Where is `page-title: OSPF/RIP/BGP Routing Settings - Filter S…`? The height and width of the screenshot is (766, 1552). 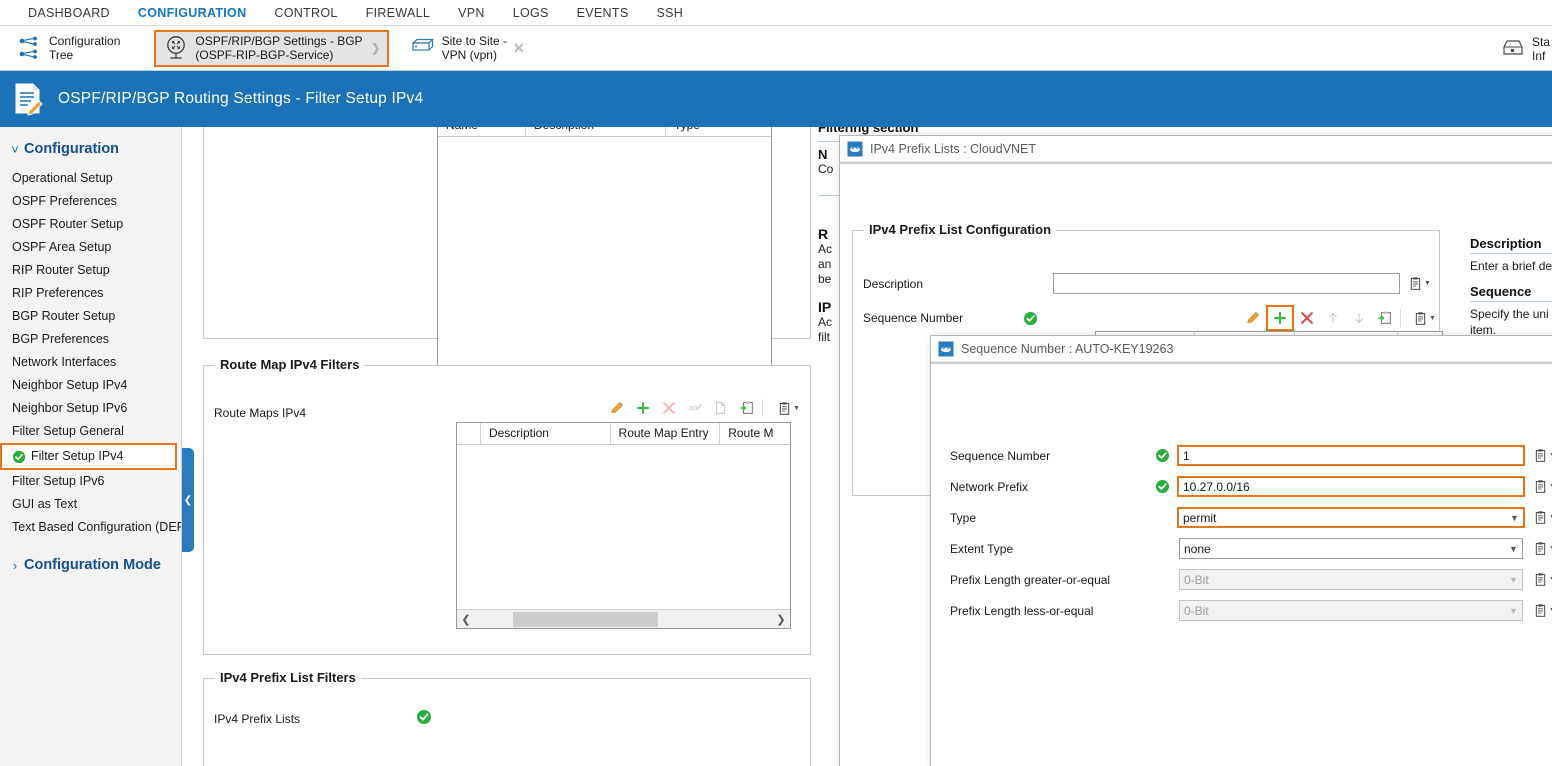 page-title: OSPF/RIP/BGP Routing Settings - Filter S… is located at coordinates (241, 98).